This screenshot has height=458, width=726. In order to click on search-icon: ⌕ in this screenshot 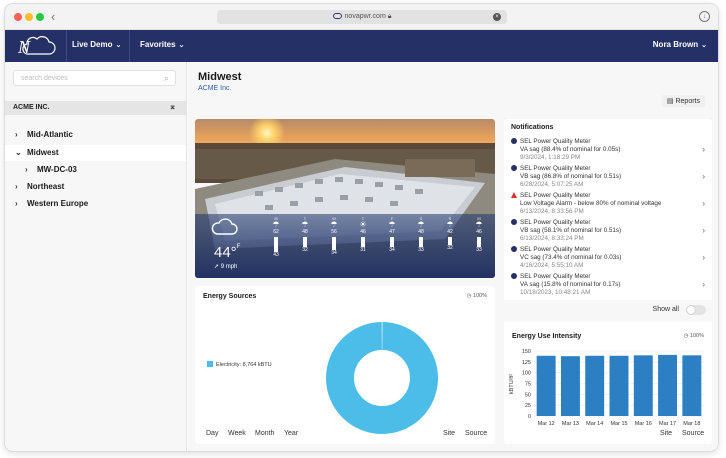, I will do `click(166, 78)`.